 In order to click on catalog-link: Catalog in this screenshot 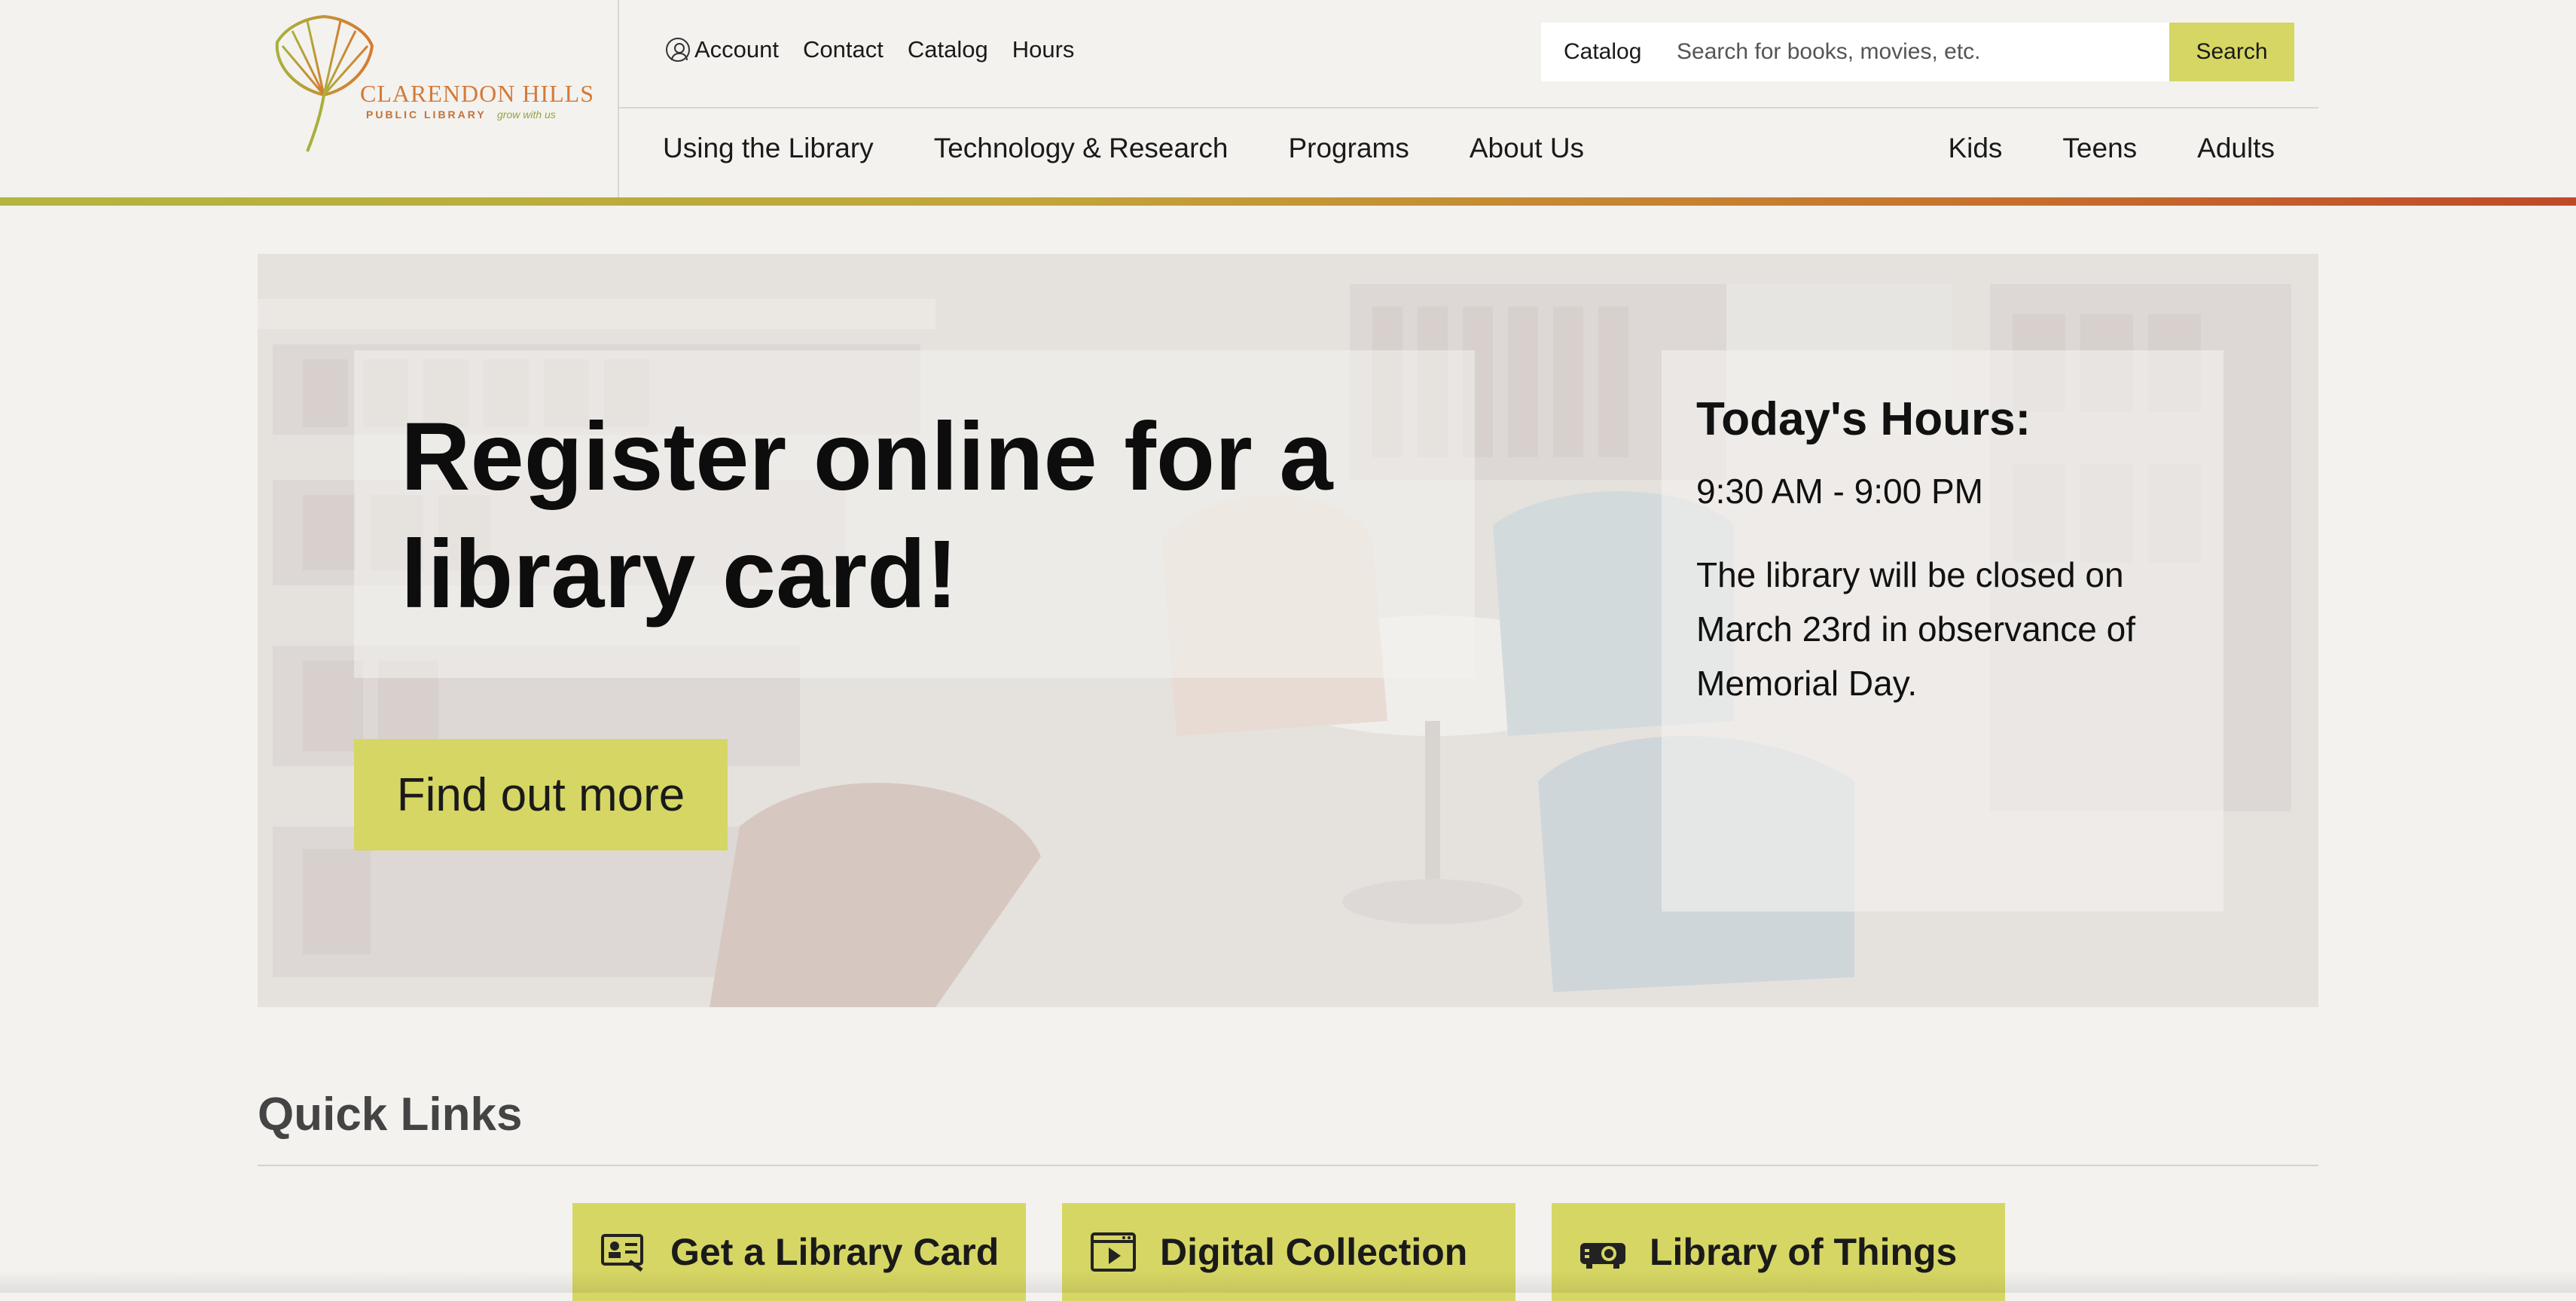, I will do `click(948, 49)`.